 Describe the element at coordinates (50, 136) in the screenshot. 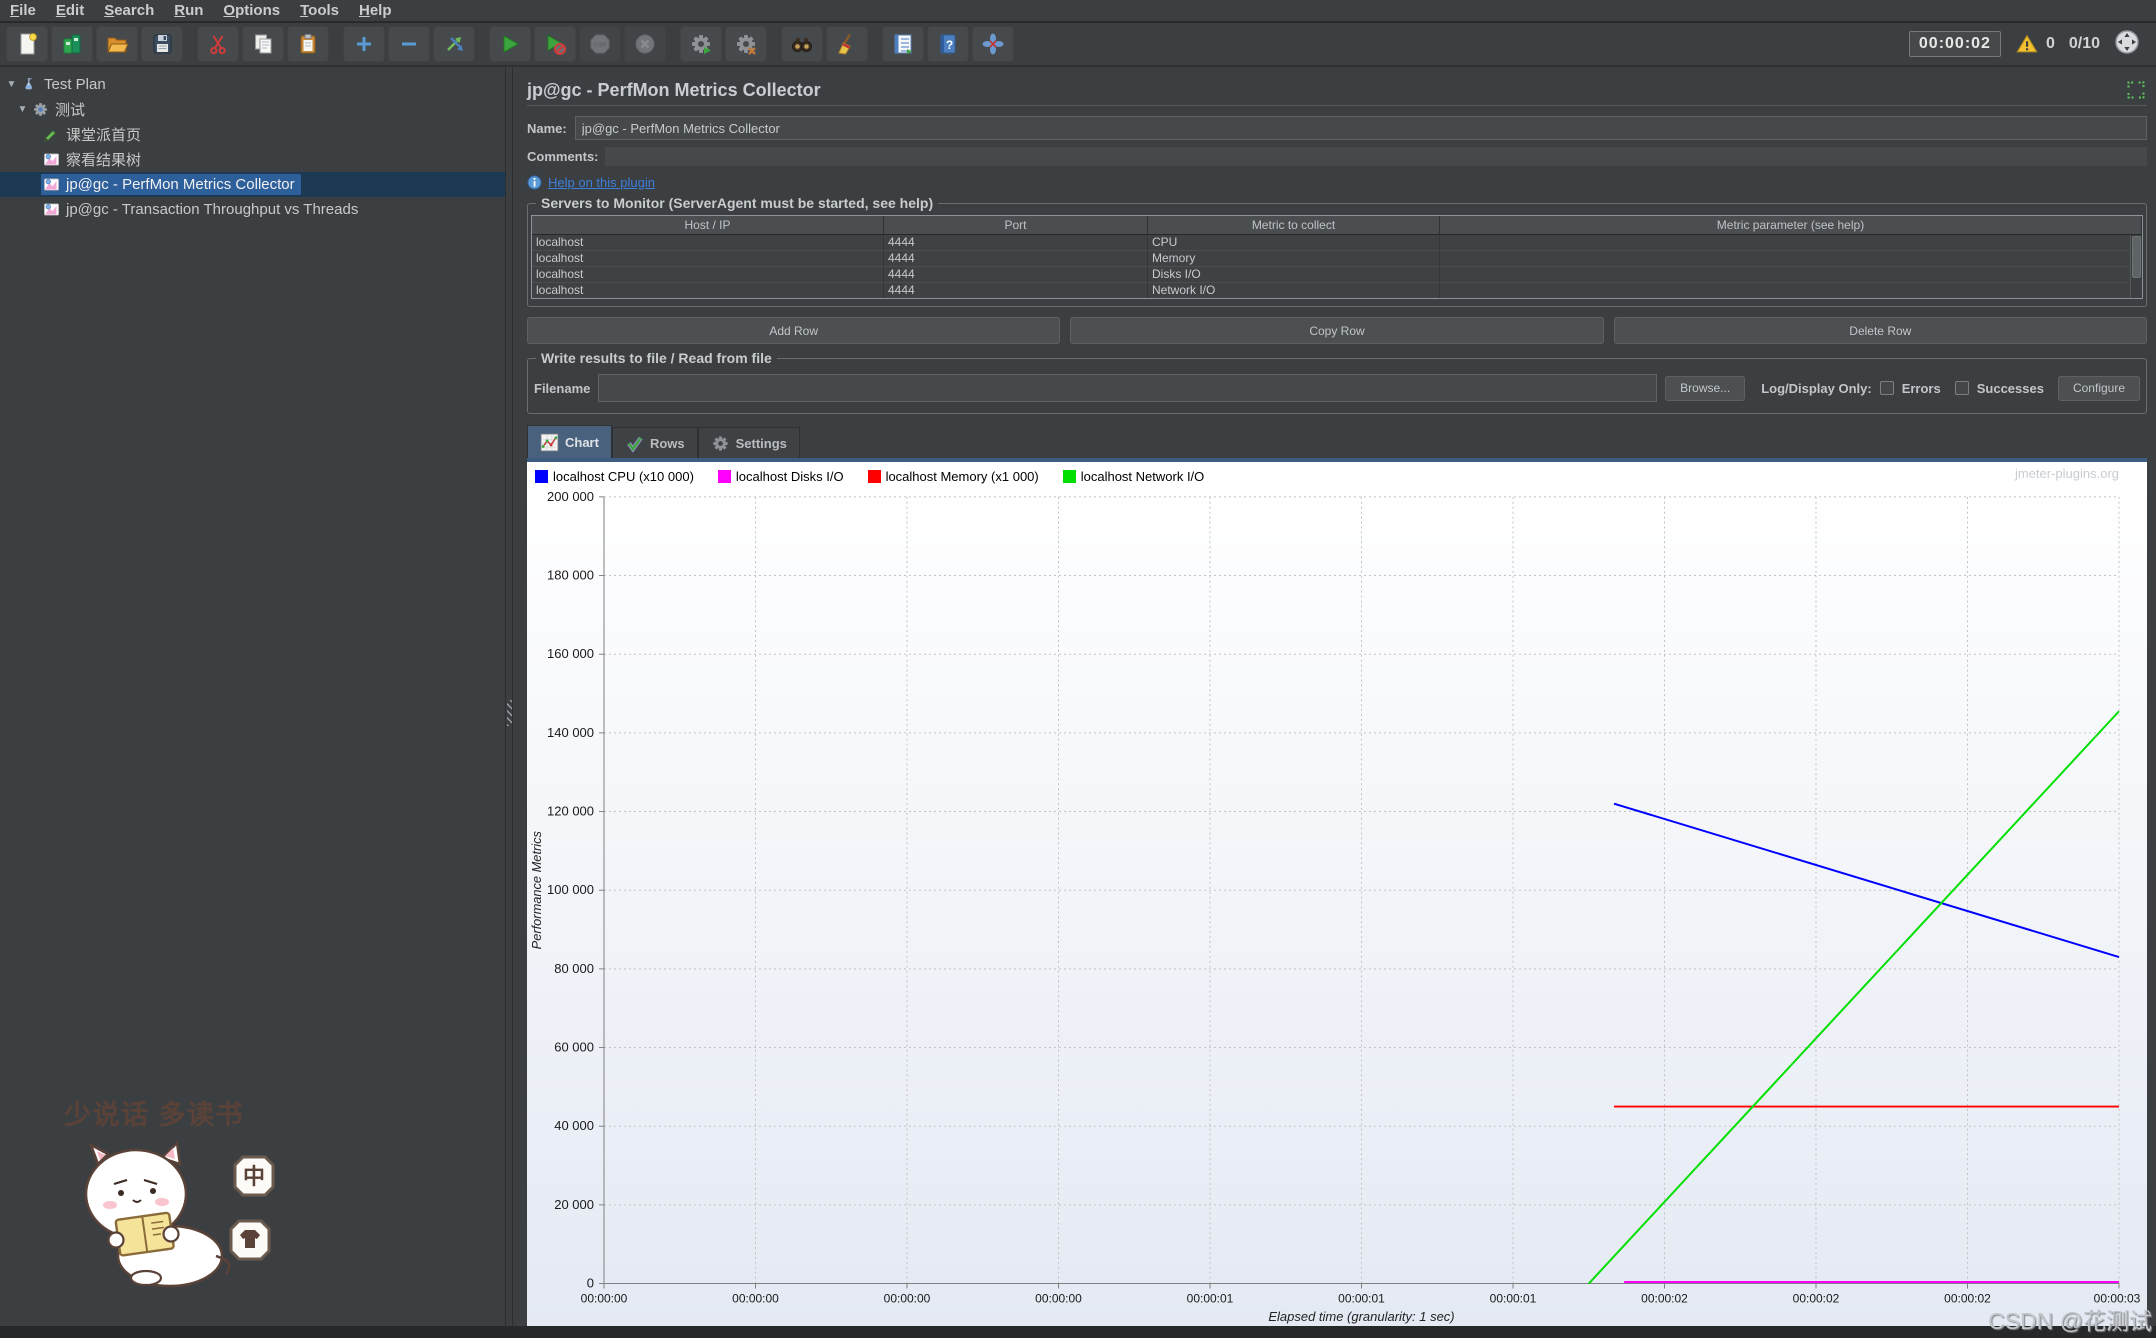

I see `http-sampler-pen-icon` at that location.